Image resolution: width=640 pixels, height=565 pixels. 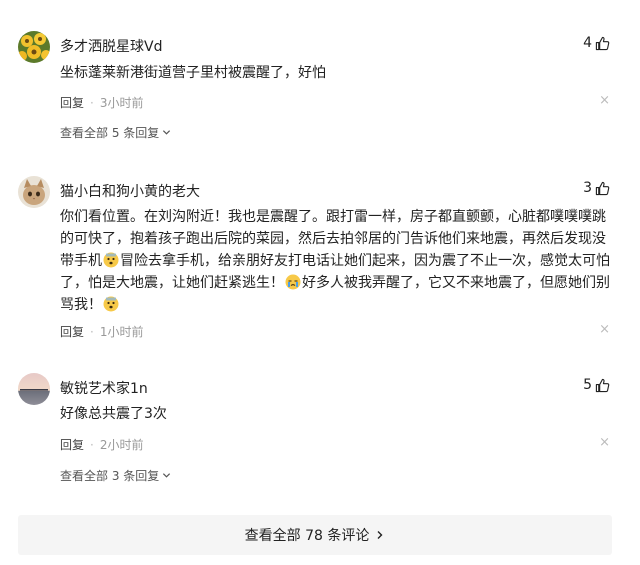 What do you see at coordinates (110, 476) in the screenshot?
I see `view-replies-label: 查看全部 3 条回复` at bounding box center [110, 476].